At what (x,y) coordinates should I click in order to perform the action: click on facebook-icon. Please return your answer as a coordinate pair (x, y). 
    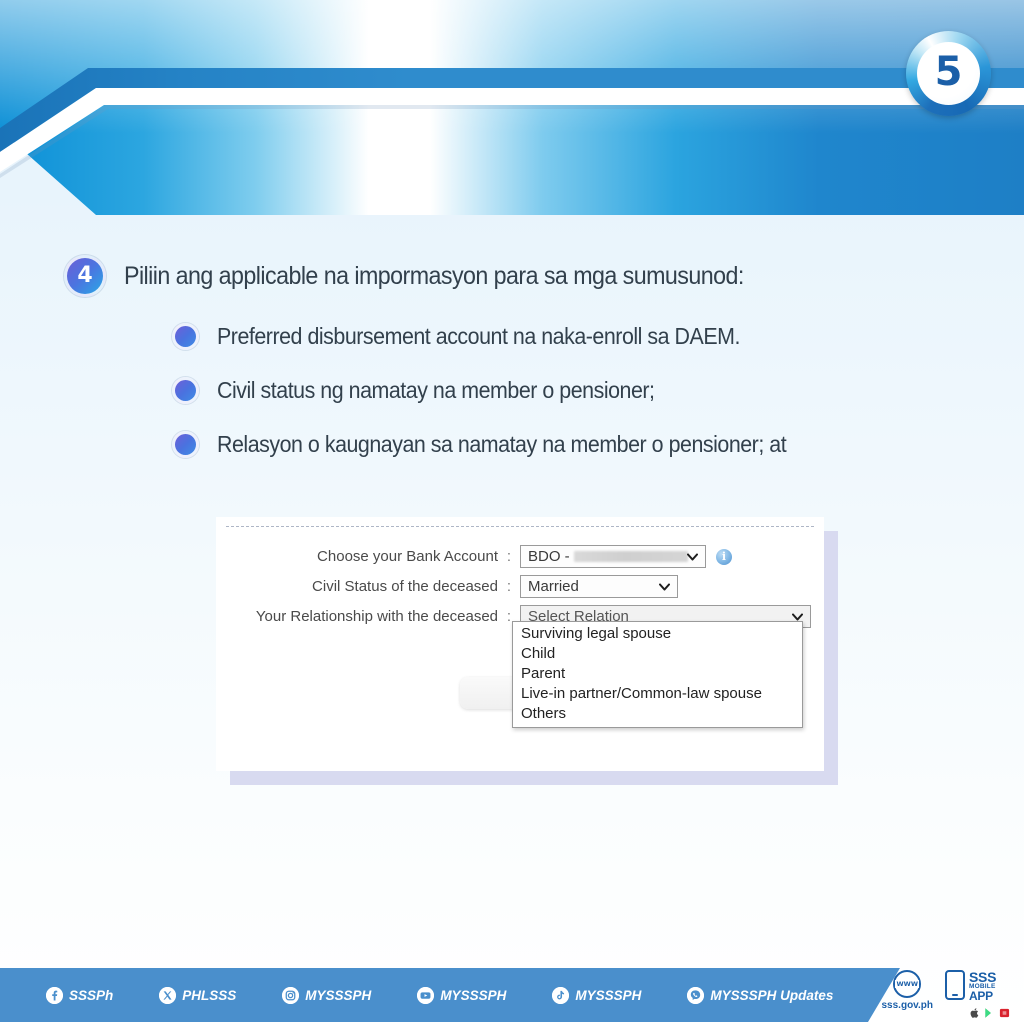
    Looking at the image, I should click on (54, 995).